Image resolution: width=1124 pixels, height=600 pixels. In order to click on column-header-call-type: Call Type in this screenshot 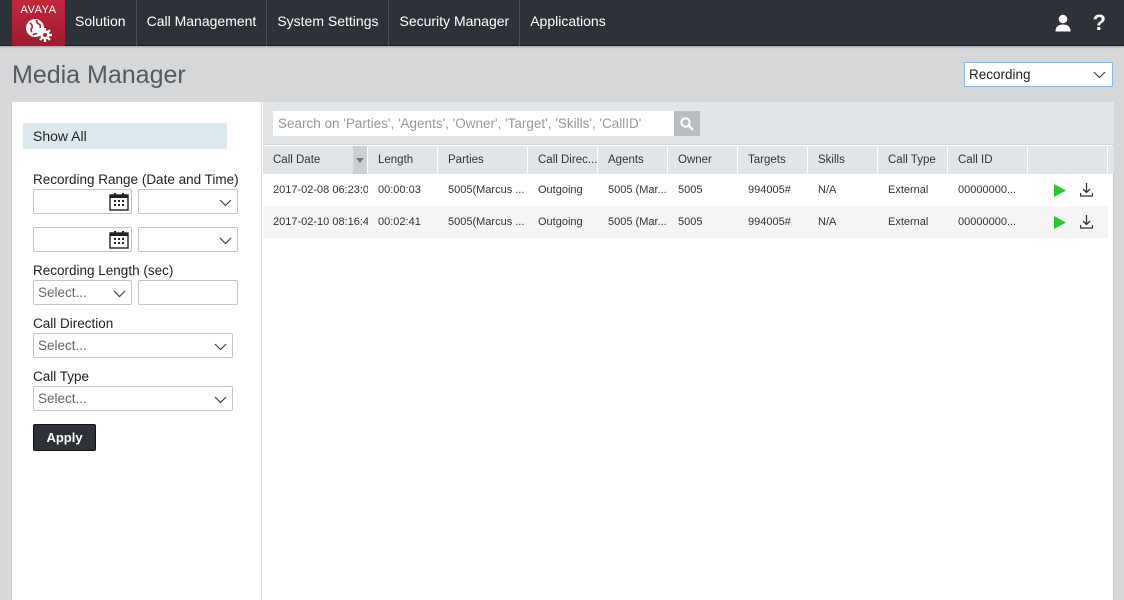, I will do `click(913, 160)`.